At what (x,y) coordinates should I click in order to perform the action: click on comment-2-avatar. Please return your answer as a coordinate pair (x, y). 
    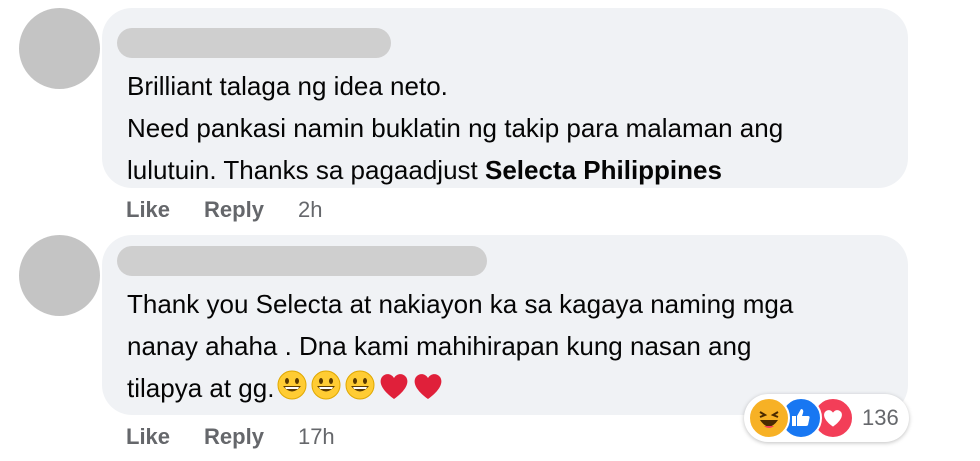
    Looking at the image, I should click on (59, 275).